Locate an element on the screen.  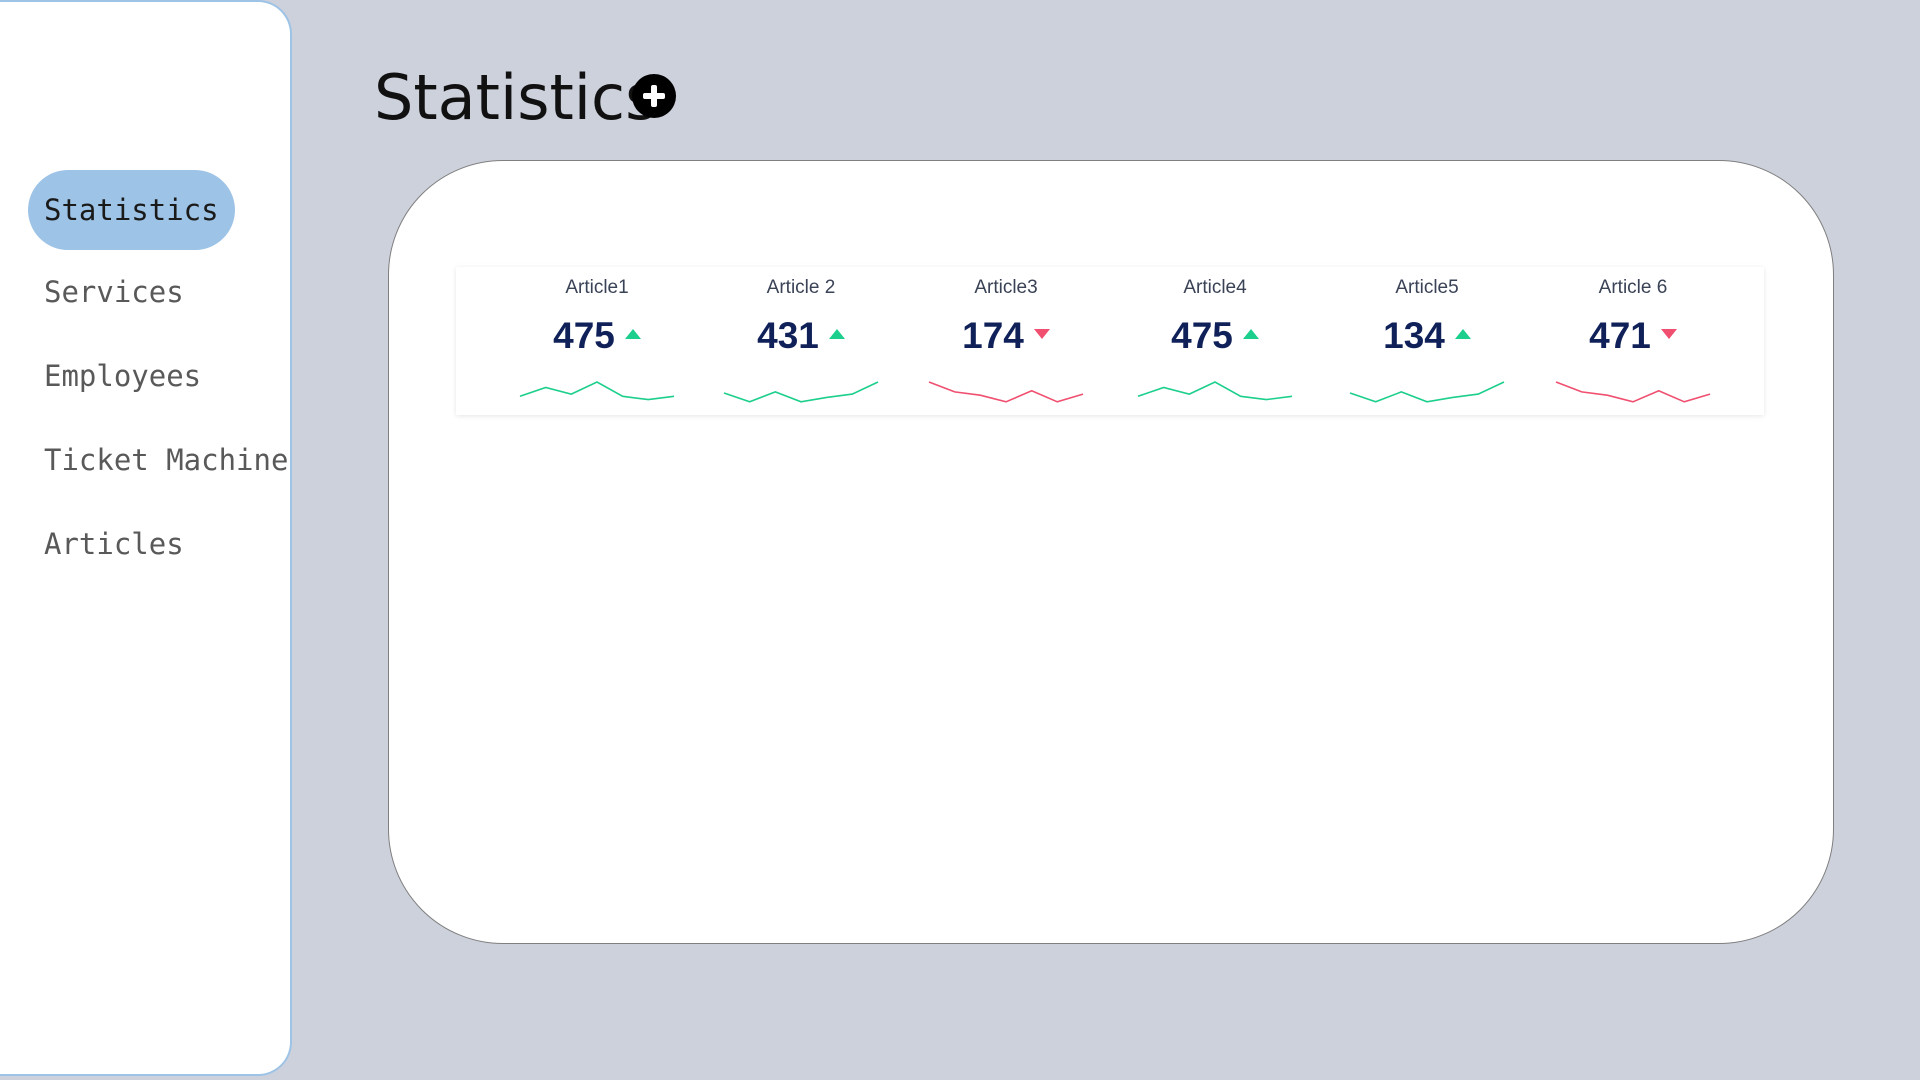
kpi-value-row: 431 is located at coordinates (801, 336).